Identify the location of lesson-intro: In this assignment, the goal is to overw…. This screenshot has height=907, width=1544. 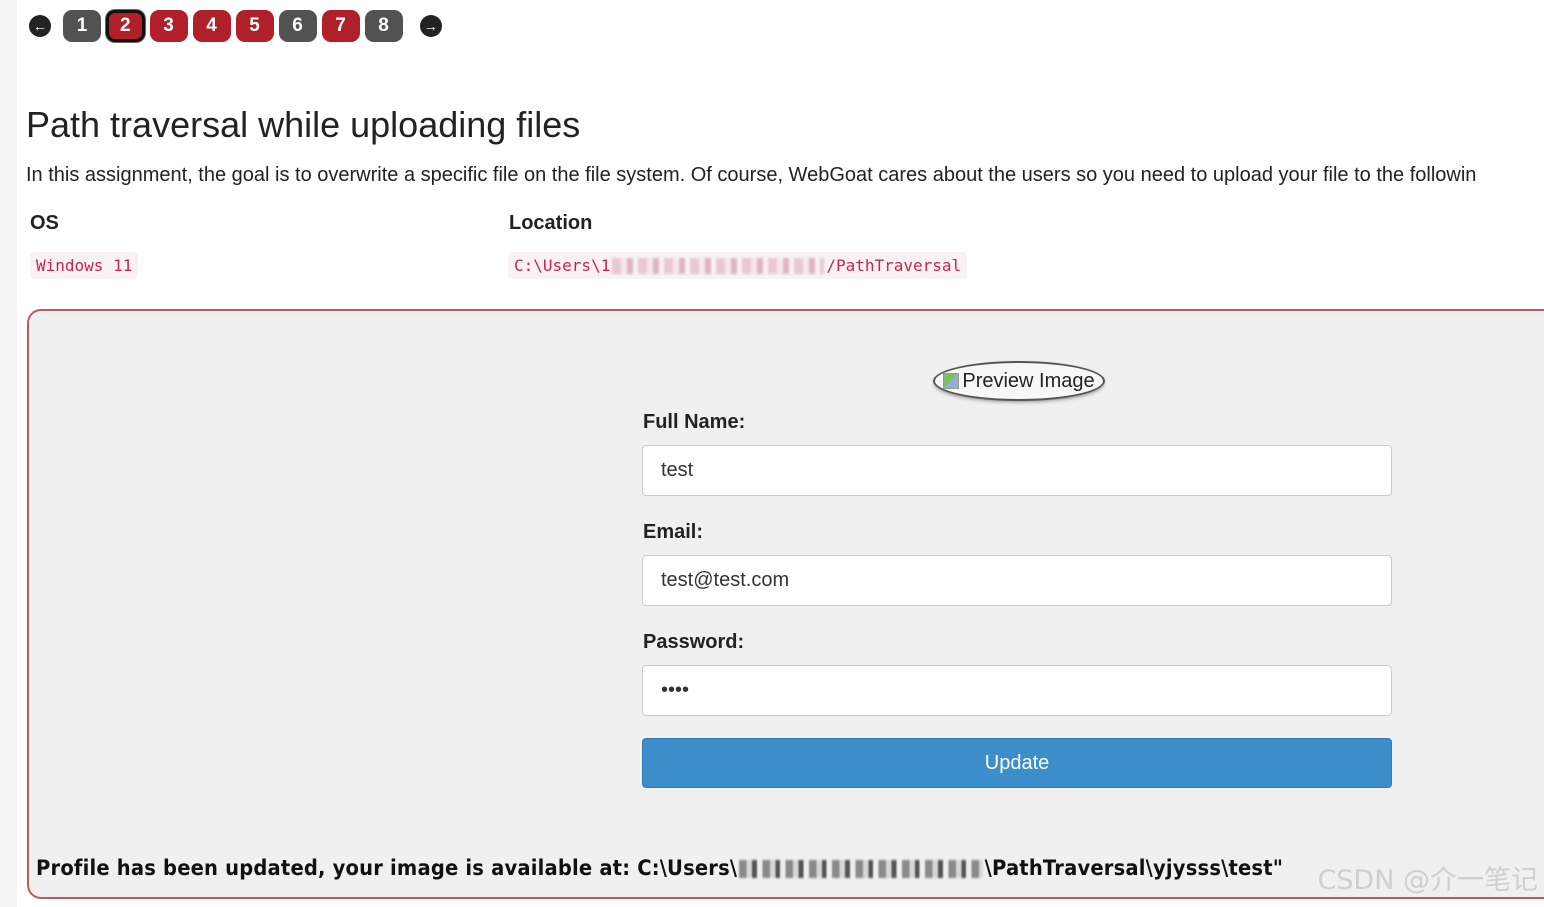
(751, 175).